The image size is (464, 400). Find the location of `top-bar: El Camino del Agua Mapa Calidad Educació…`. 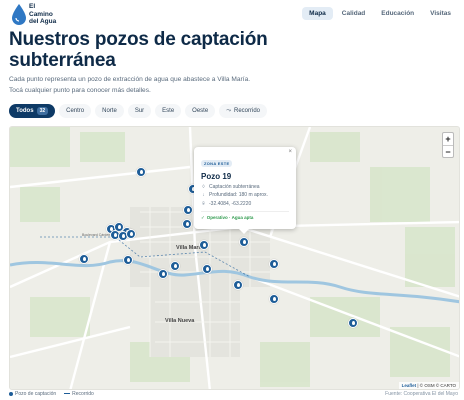

top-bar: El Camino del Agua Mapa Calidad Educació… is located at coordinates (232, 15).